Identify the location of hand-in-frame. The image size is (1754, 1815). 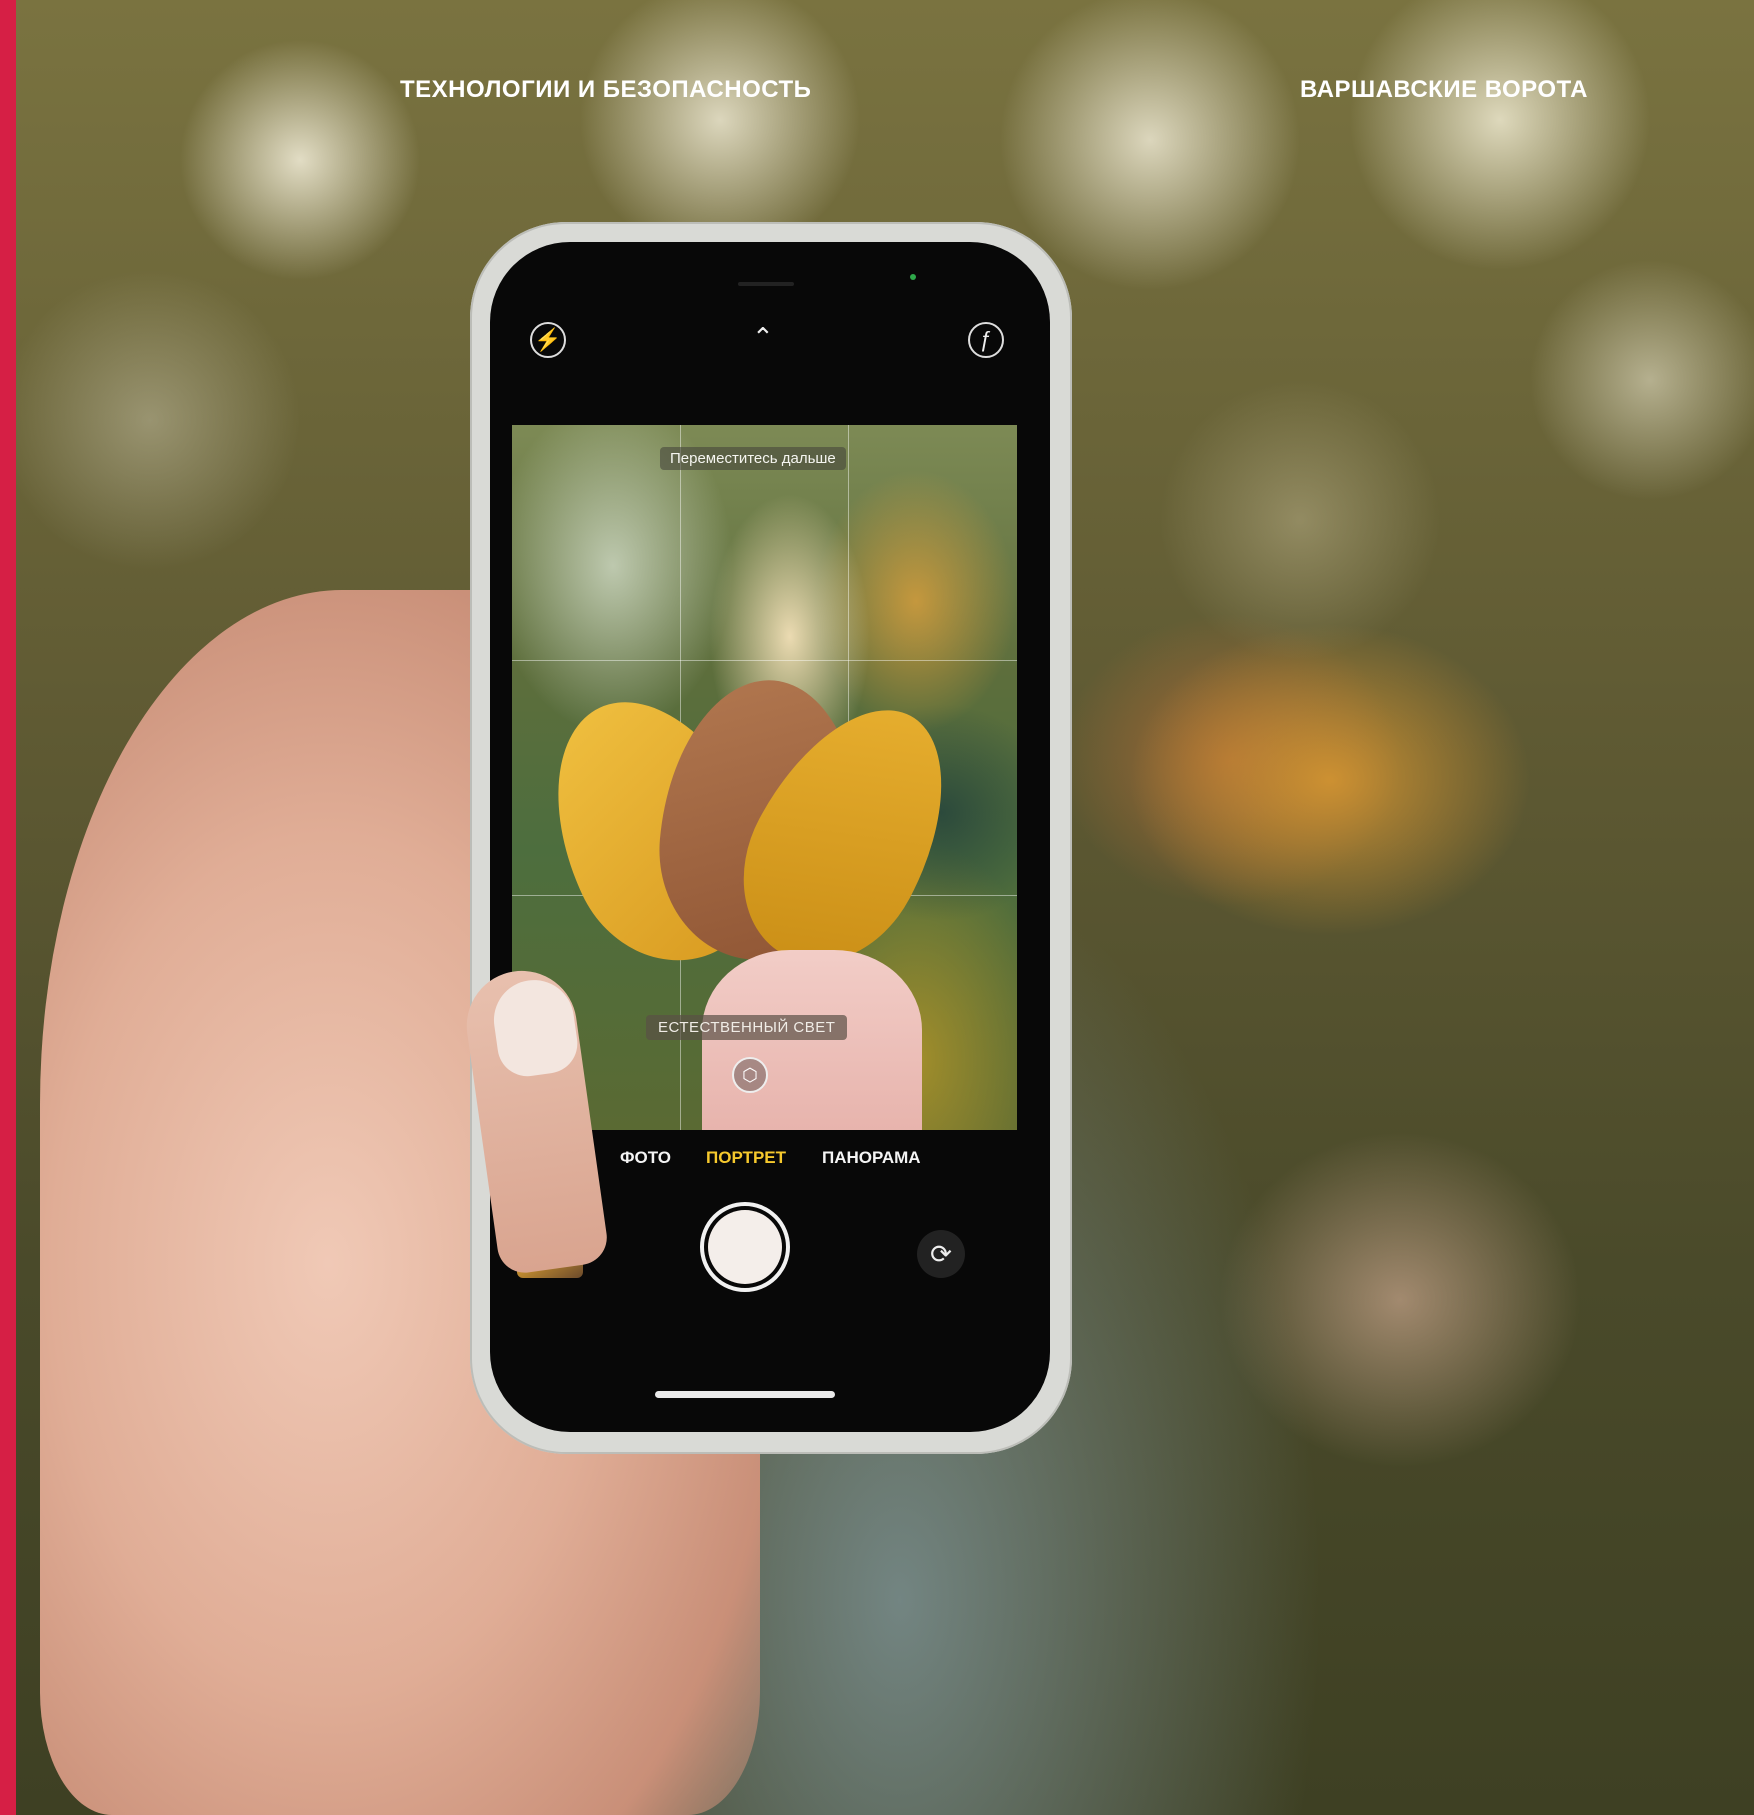
(812, 1040).